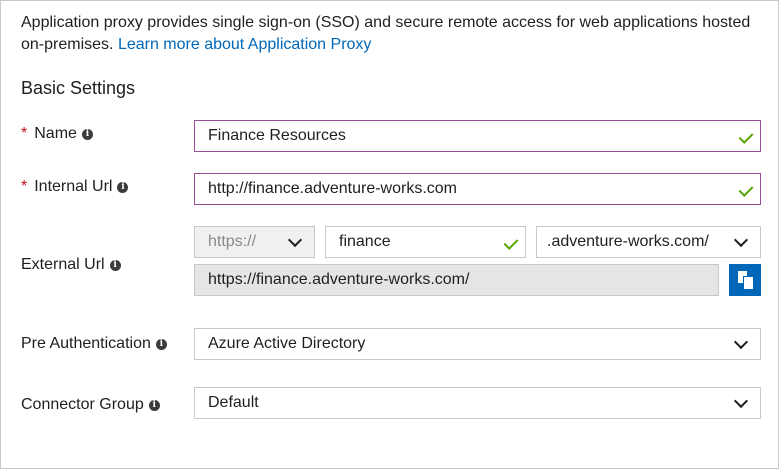  Describe the element at coordinates (333, 188) in the screenshot. I see `internal-url-value: http://finance.adventure-works.com` at that location.